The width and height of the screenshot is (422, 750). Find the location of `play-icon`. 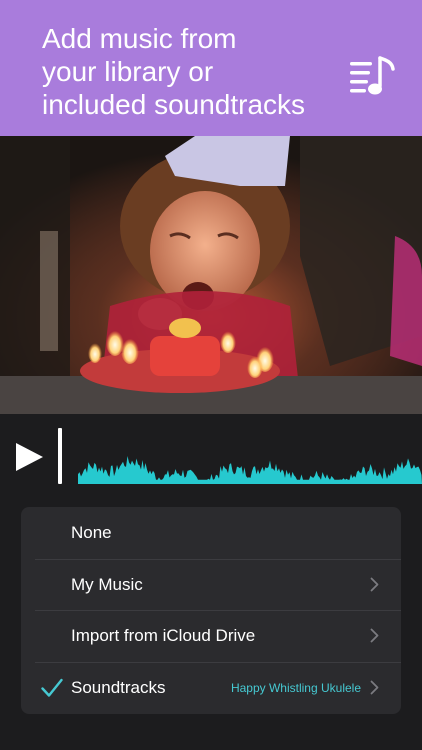

play-icon is located at coordinates (29, 457).